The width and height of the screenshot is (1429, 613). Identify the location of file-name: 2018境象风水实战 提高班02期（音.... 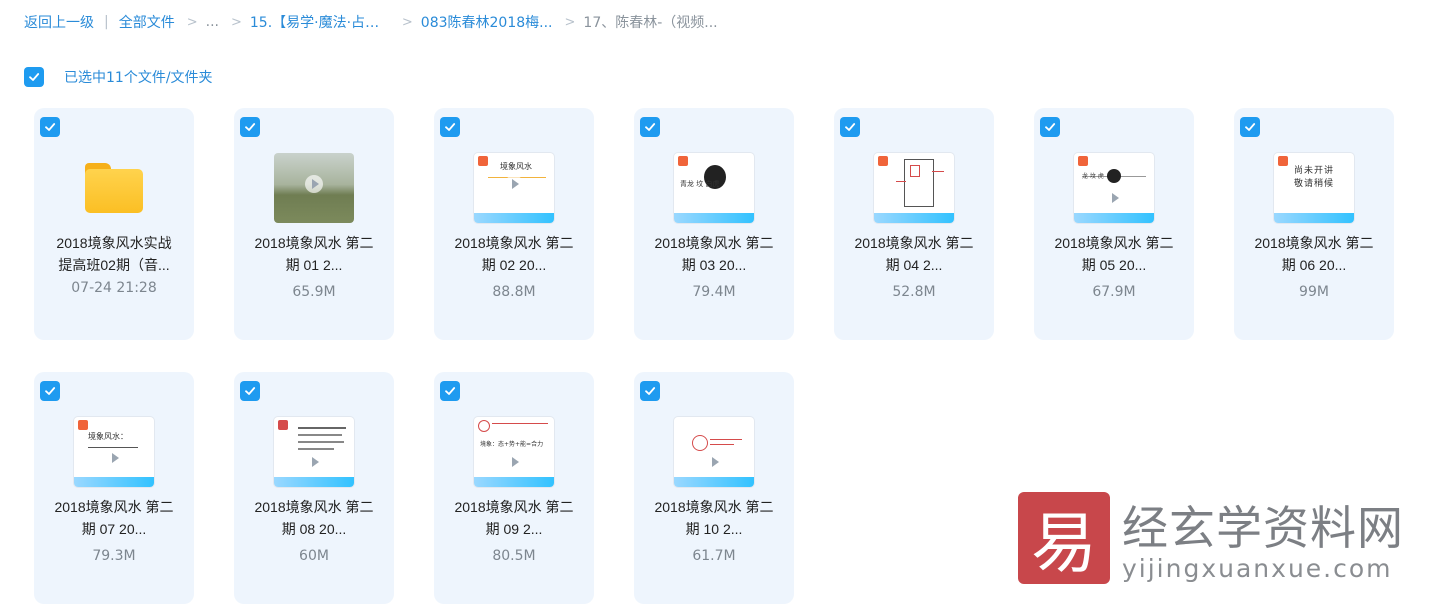
(114, 254).